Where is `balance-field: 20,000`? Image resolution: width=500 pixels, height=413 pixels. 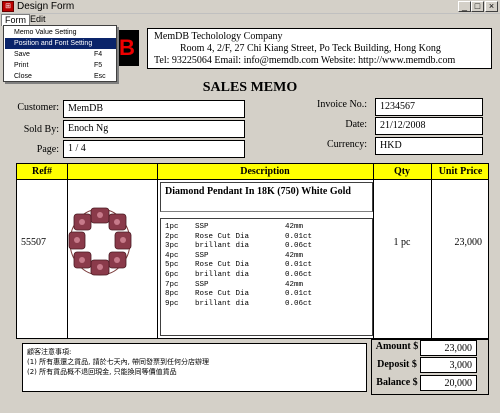
balance-field: 20,000 is located at coordinates (448, 383).